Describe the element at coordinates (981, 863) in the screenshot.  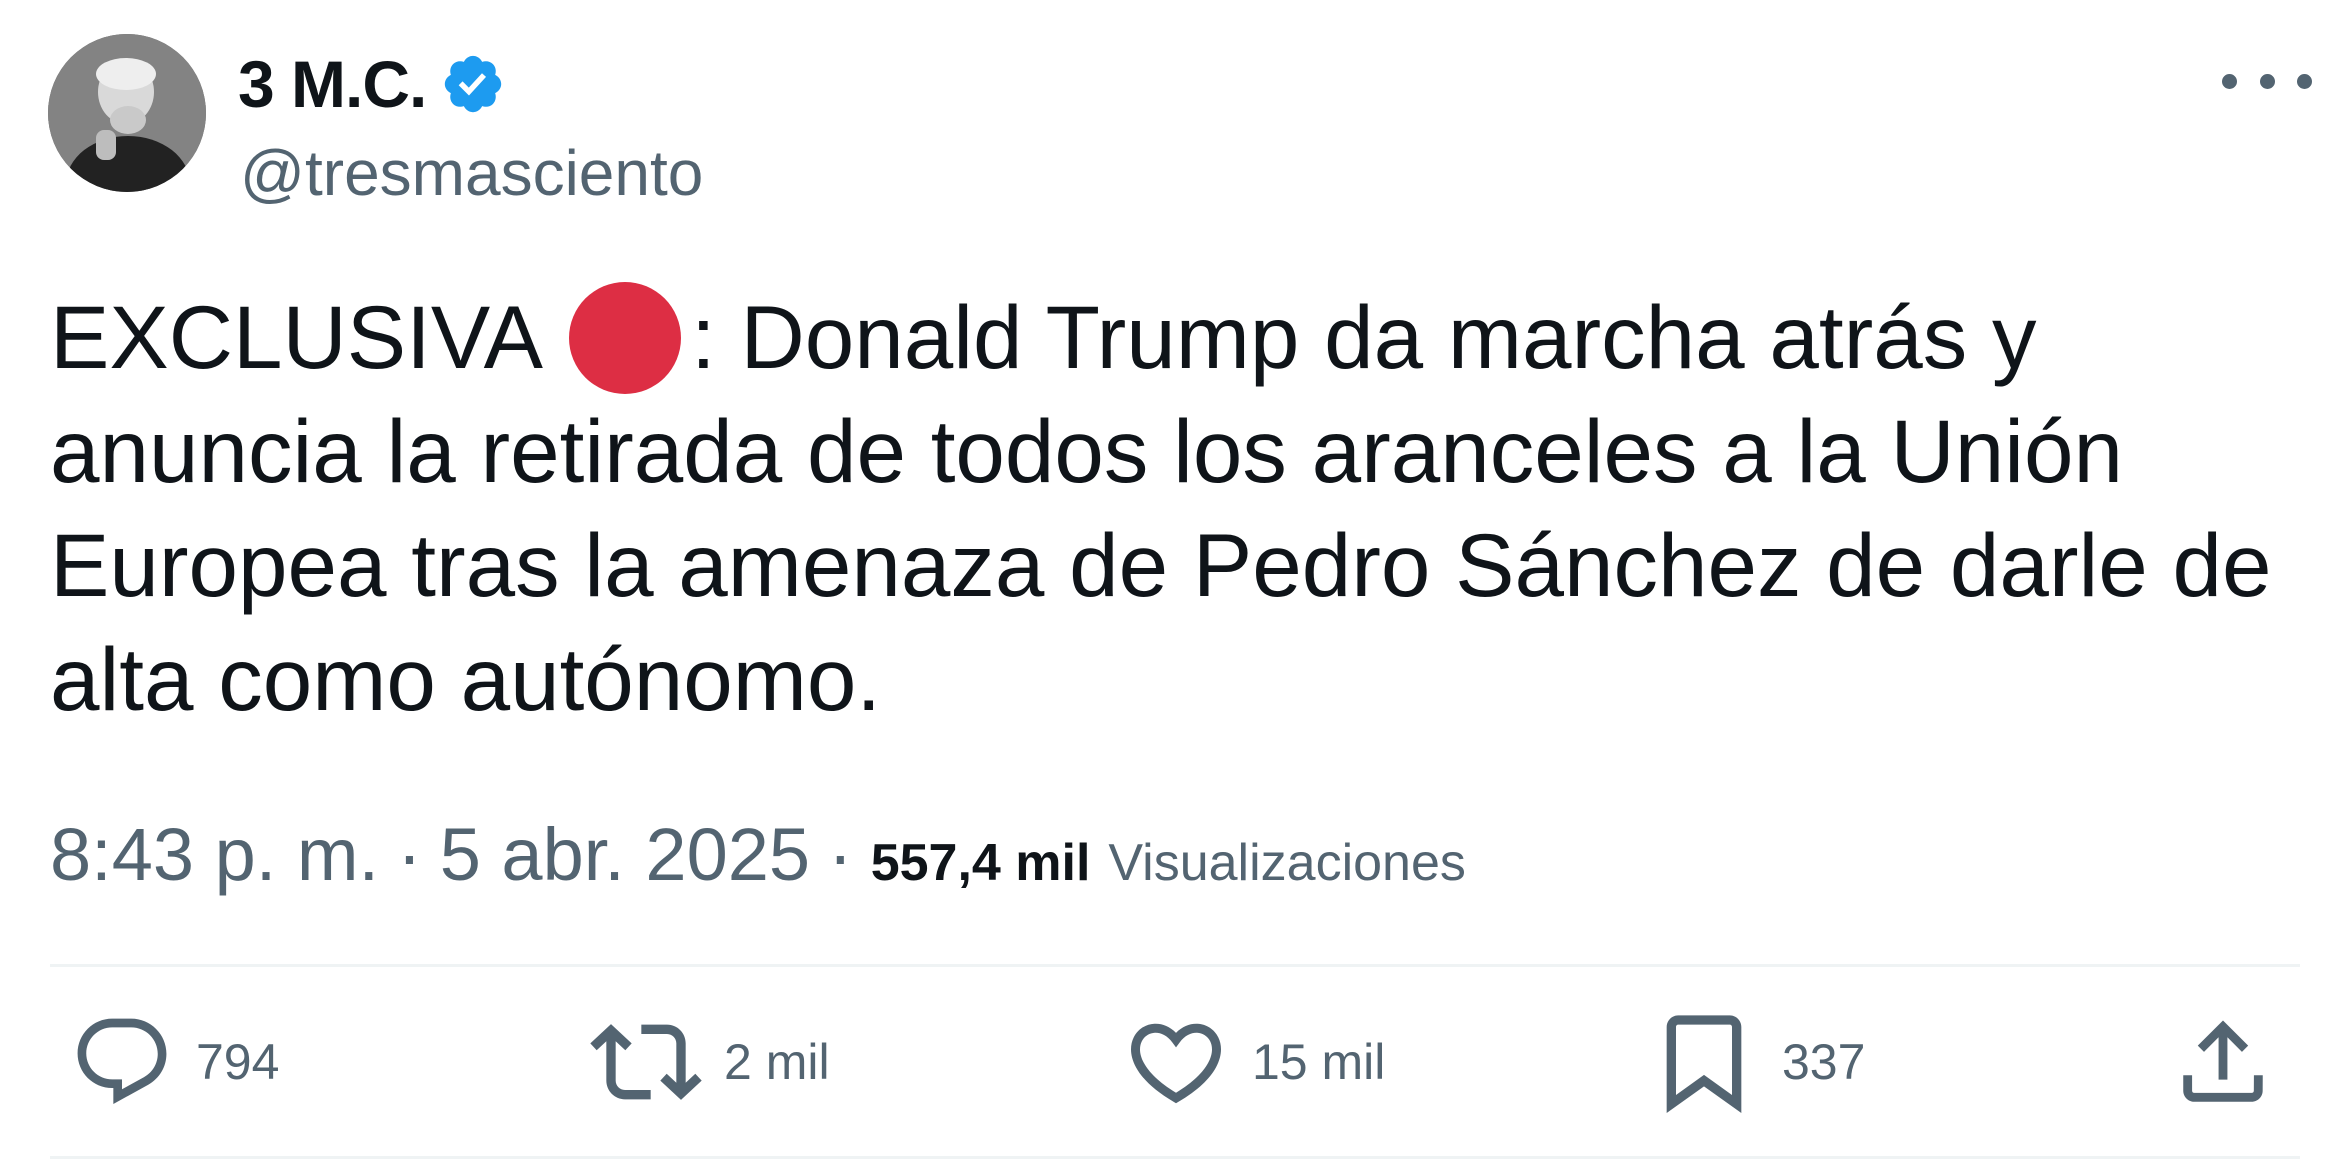
I see `views-count: 557,4 mil` at that location.